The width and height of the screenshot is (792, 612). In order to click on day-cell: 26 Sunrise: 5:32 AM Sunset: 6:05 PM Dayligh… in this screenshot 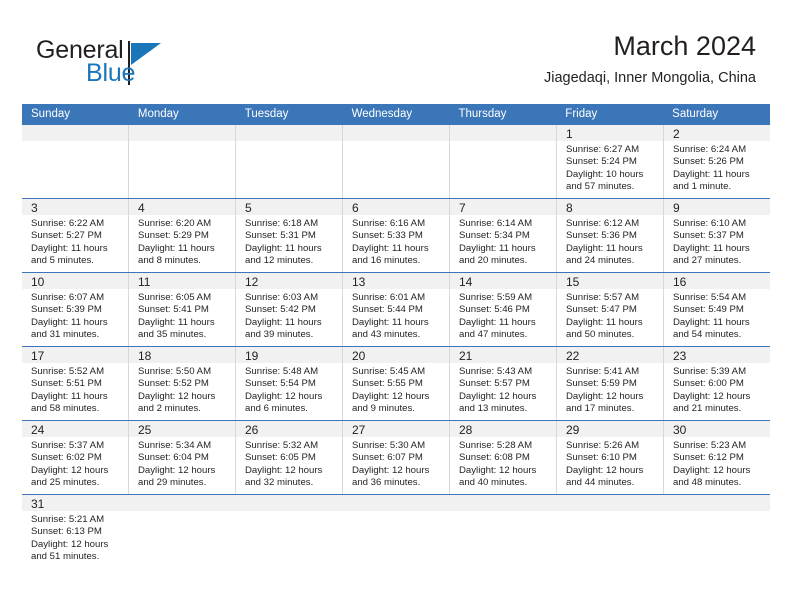, I will do `click(289, 457)`.